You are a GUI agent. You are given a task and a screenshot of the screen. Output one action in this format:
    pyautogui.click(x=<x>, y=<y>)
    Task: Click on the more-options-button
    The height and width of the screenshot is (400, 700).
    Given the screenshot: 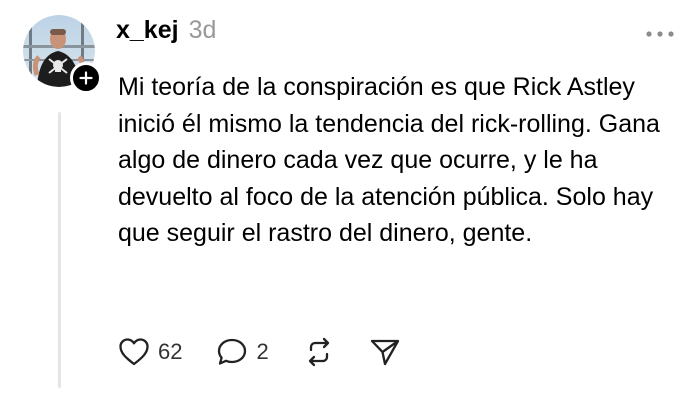 What is the action you would take?
    pyautogui.click(x=660, y=34)
    